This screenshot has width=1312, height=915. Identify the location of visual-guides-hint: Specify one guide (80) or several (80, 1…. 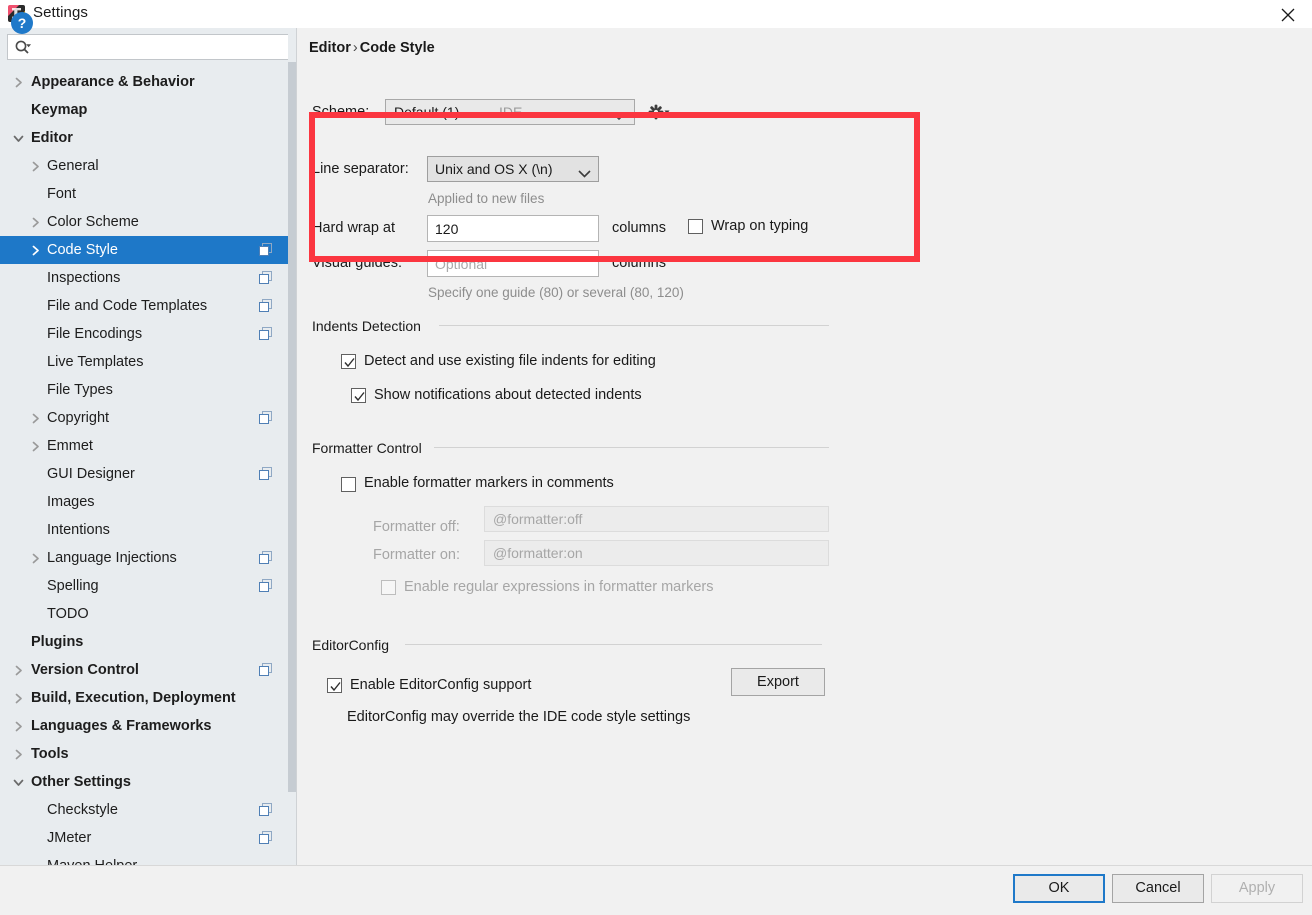
(556, 292).